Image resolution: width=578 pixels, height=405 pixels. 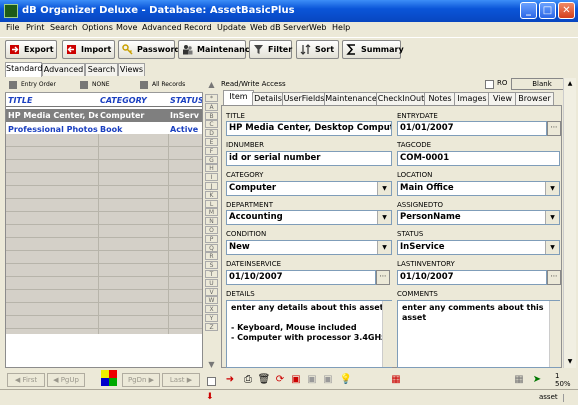 I want to click on menu-search: Search, so click(x=63, y=27).